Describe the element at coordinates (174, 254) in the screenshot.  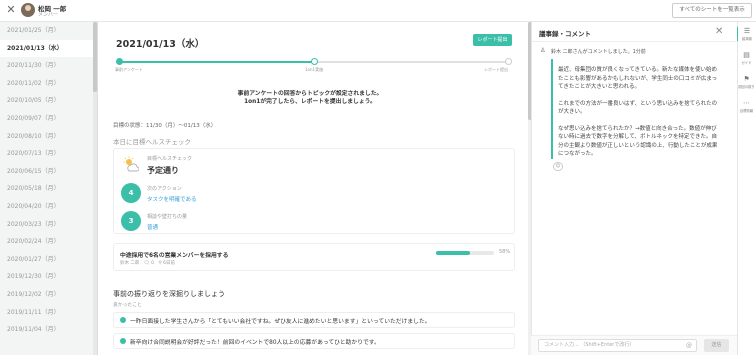
I see `goal-title: 中途採用で6名の営業メンバーを採用する` at that location.